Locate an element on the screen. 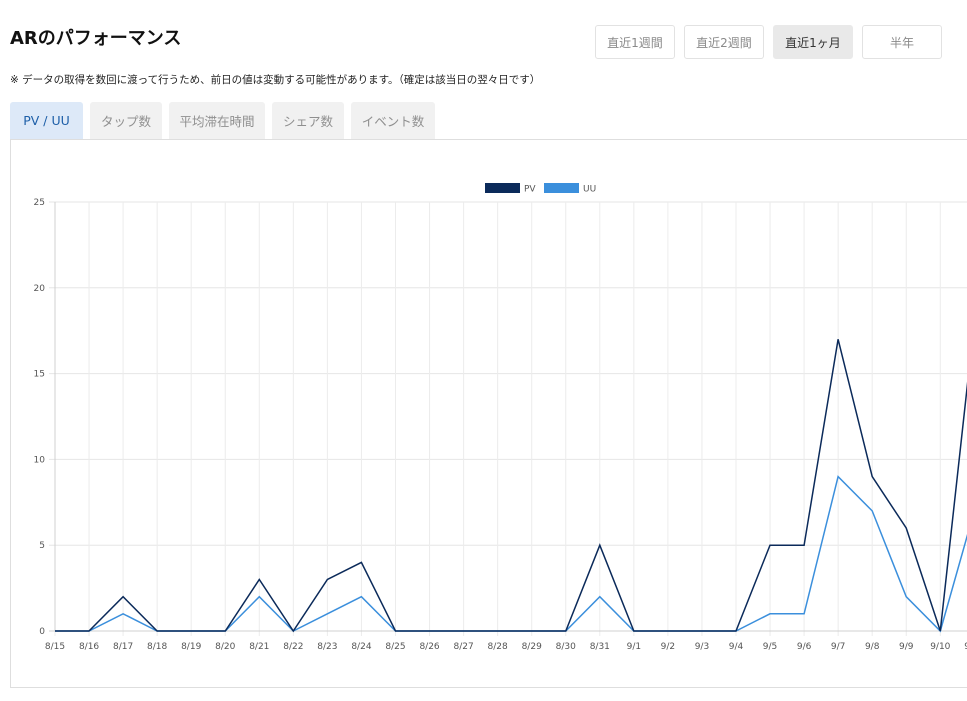 This screenshot has height=701, width=967. y-tick-label: 15 is located at coordinates (39, 375).